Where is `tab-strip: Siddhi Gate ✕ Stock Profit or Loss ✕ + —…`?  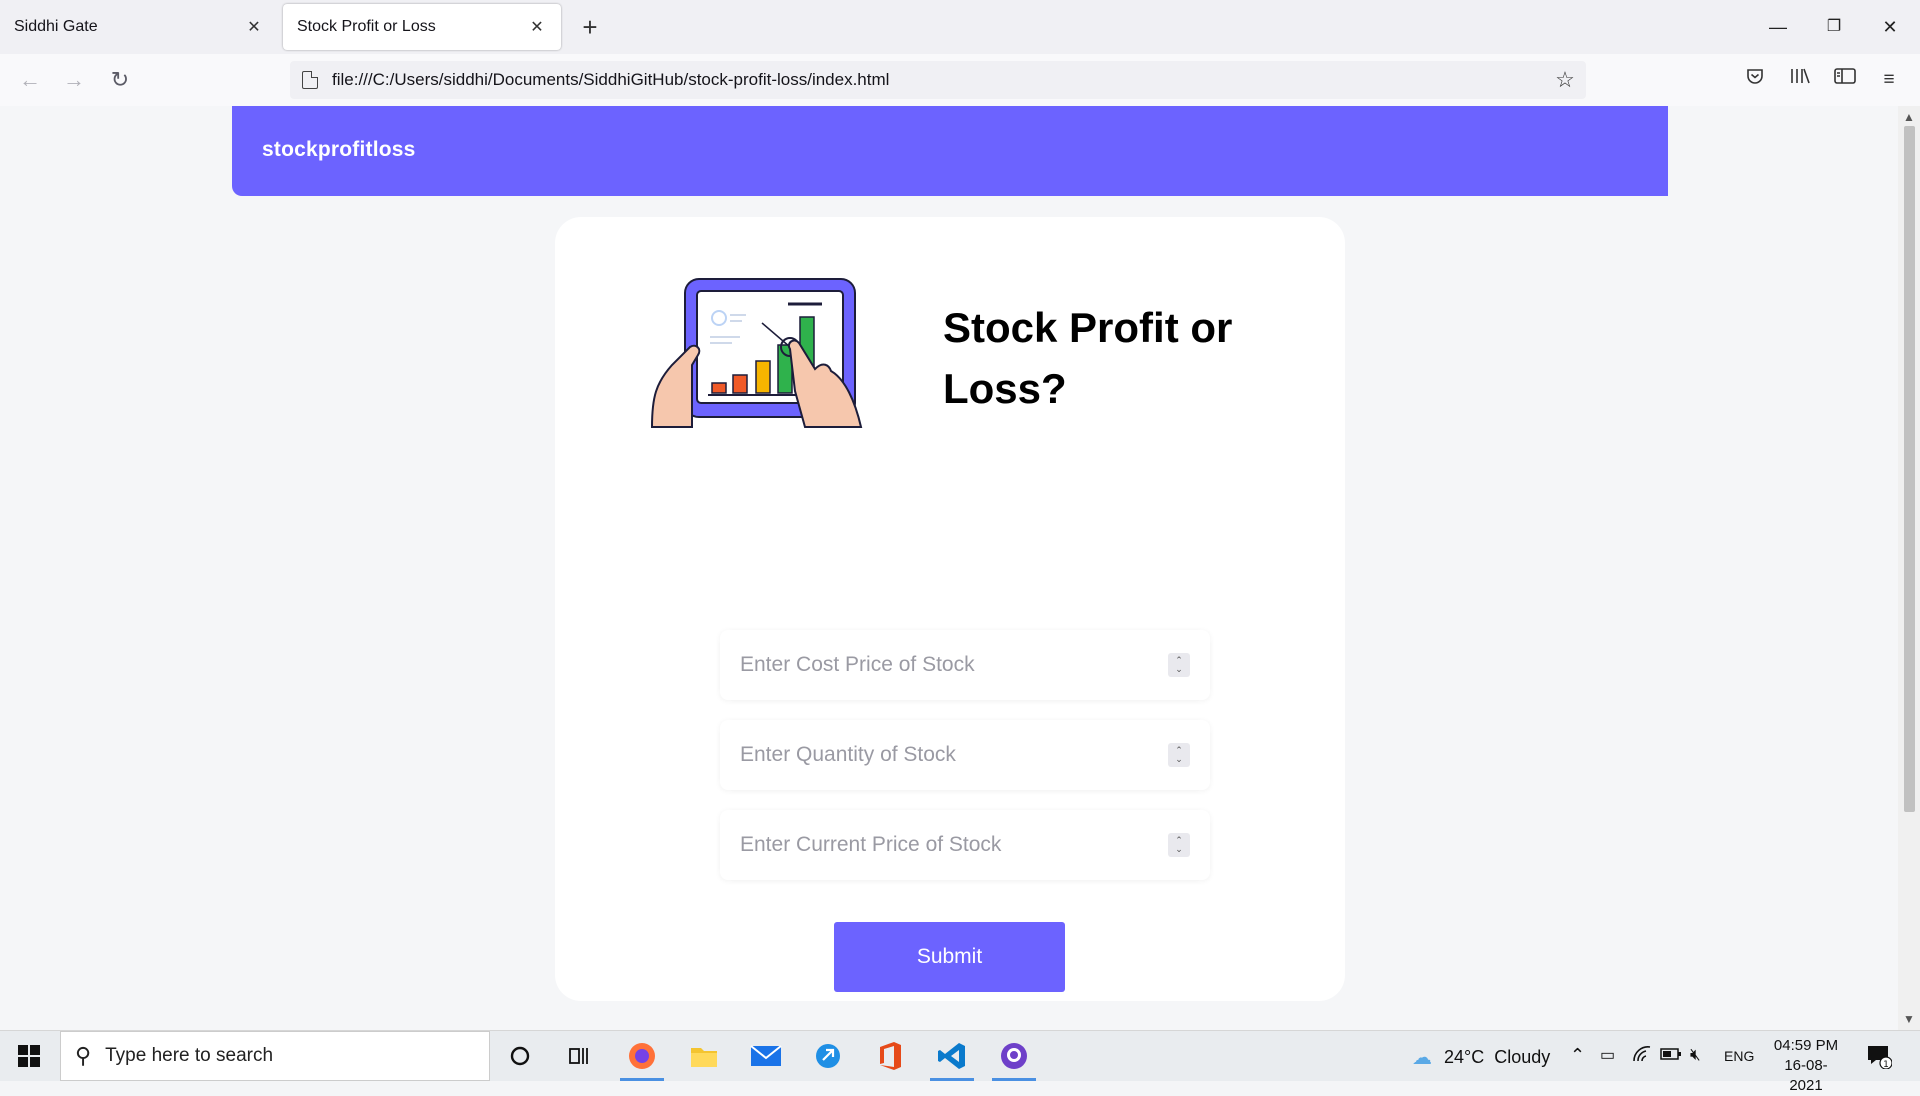 tab-strip: Siddhi Gate ✕ Stock Profit or Loss ✕ + —… is located at coordinates (960, 27).